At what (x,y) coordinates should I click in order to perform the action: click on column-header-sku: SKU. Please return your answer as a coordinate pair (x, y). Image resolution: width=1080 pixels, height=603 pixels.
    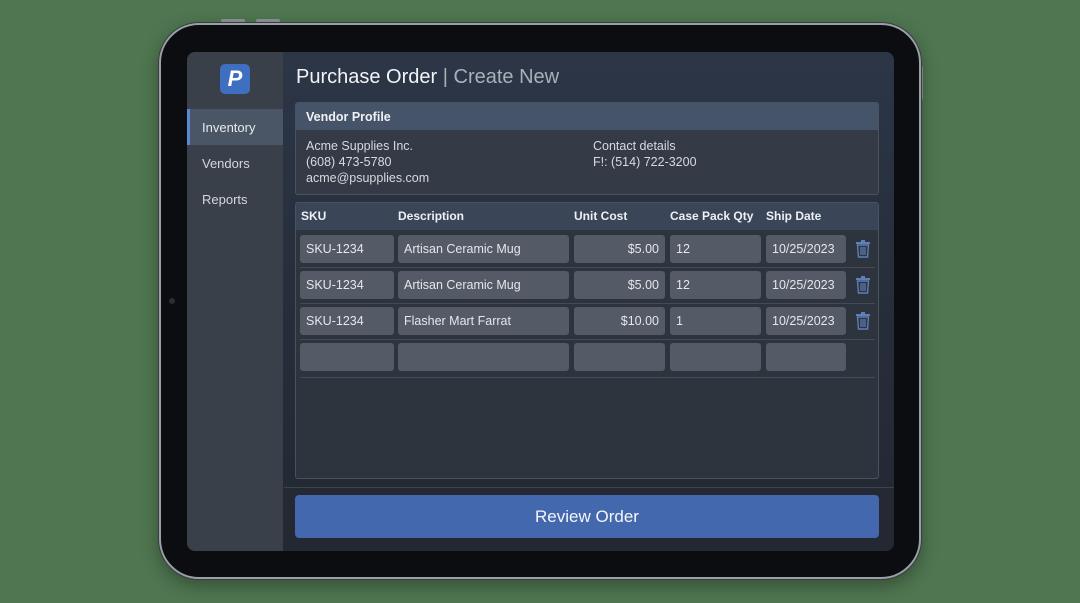
    Looking at the image, I should click on (314, 216).